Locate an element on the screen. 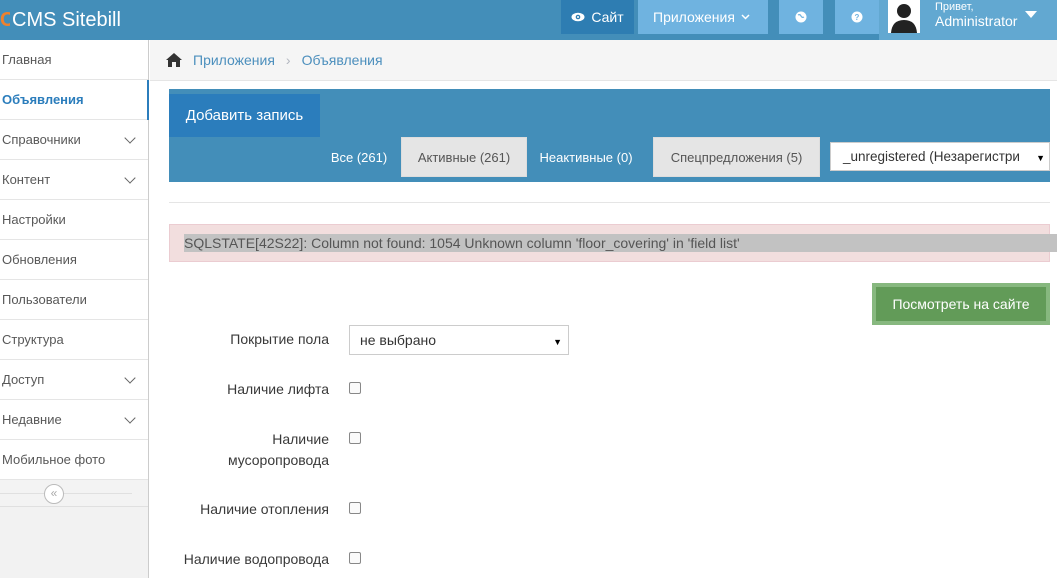 This screenshot has height=578, width=1057. sidebar-item-users: Пользователи is located at coordinates (74, 300).